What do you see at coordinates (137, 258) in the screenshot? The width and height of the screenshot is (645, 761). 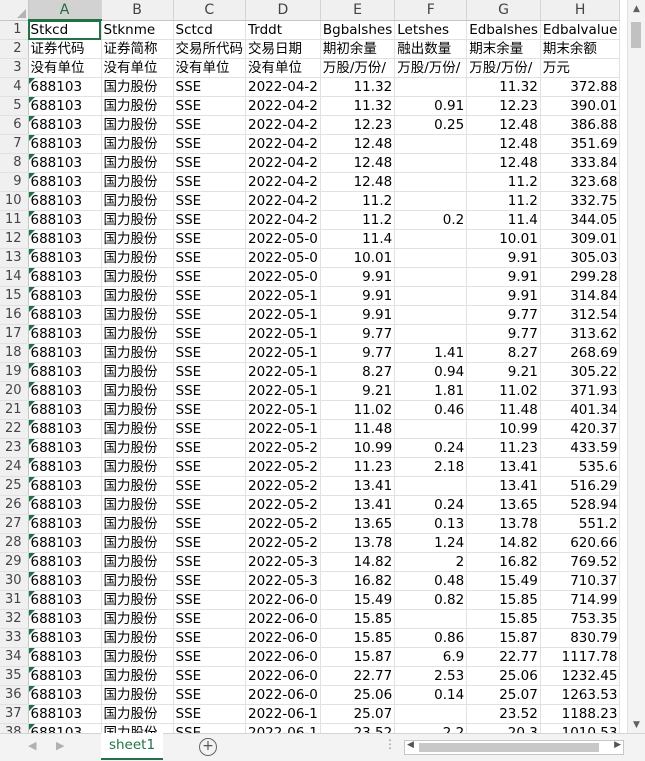 I see `cell-b13: 国力股份` at bounding box center [137, 258].